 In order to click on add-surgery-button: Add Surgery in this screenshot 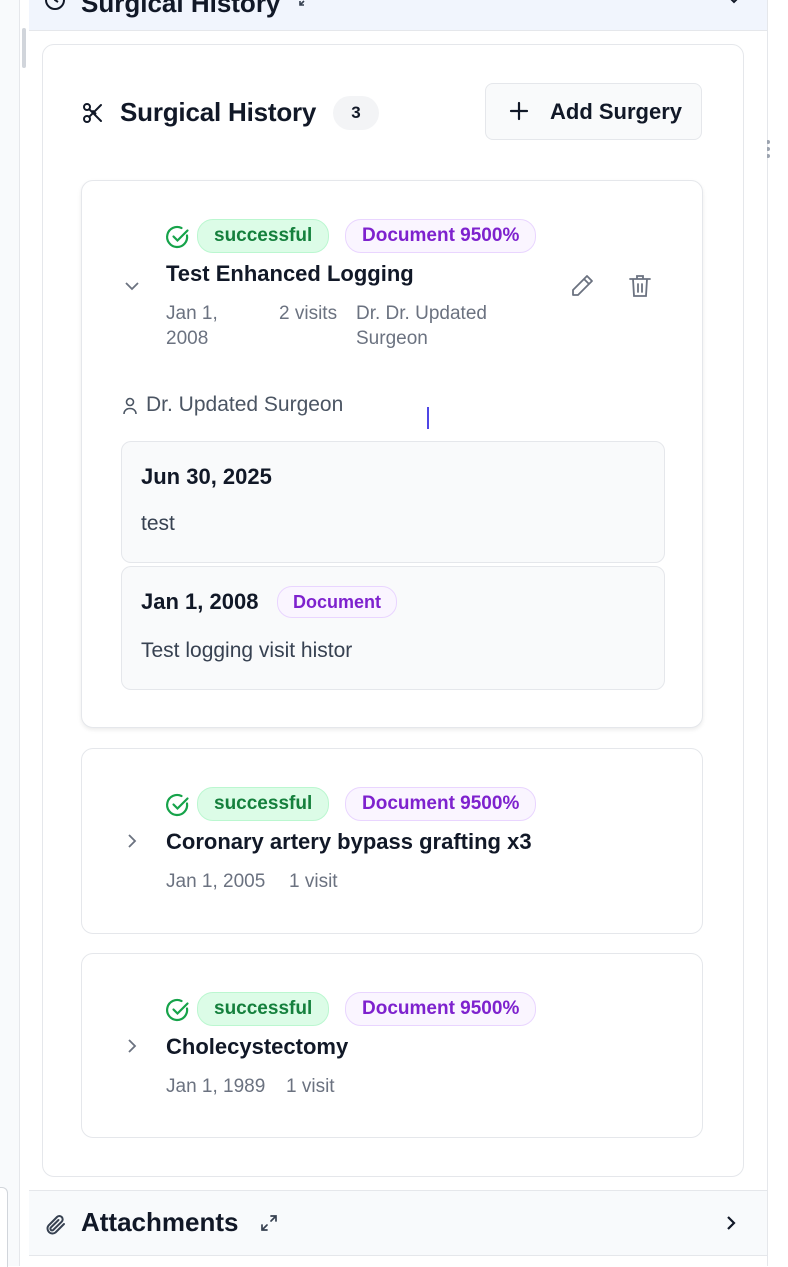, I will do `click(593, 111)`.